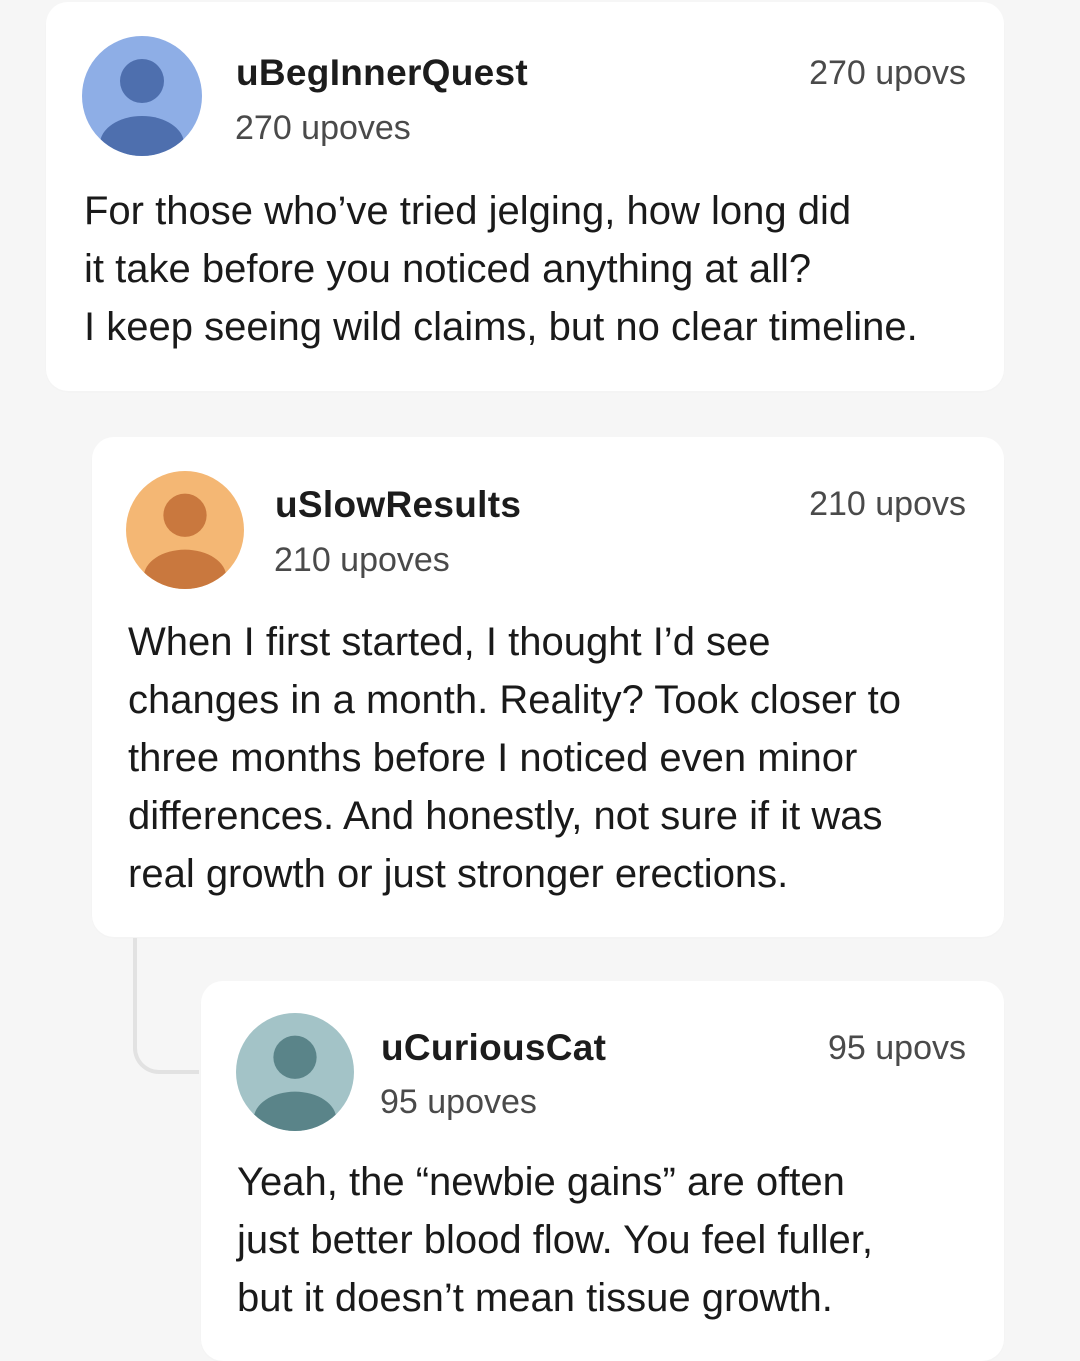 Image resolution: width=1080 pixels, height=1361 pixels. Describe the element at coordinates (897, 1048) in the screenshot. I see `upvote-score: 95 upovs` at that location.